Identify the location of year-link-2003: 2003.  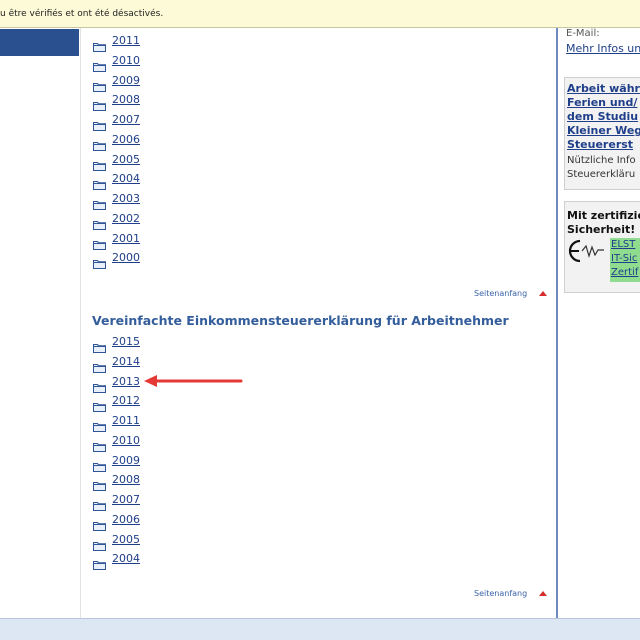
(126, 198).